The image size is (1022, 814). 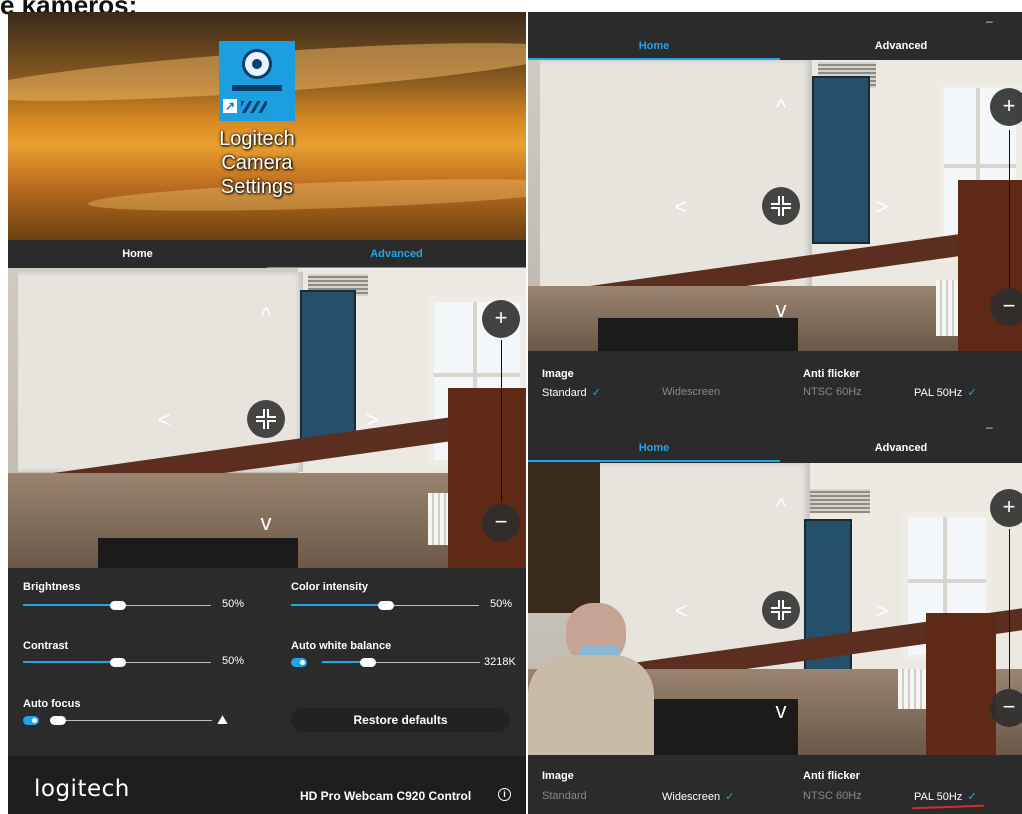 I want to click on white-balance-slider-thumb, so click(x=368, y=662).